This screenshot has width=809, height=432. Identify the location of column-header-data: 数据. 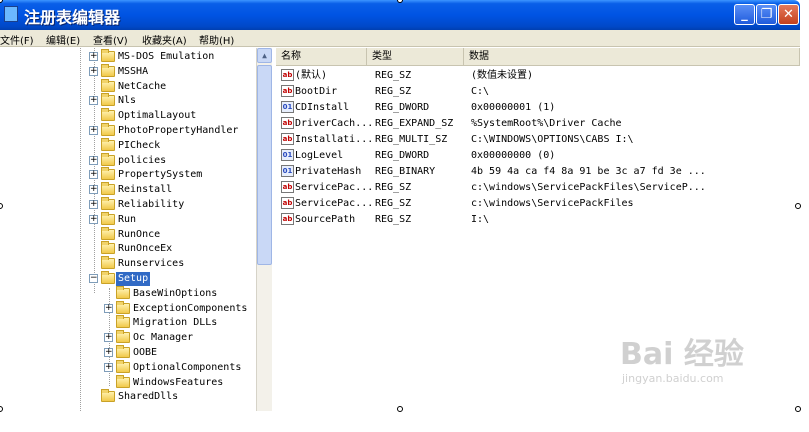
(632, 57).